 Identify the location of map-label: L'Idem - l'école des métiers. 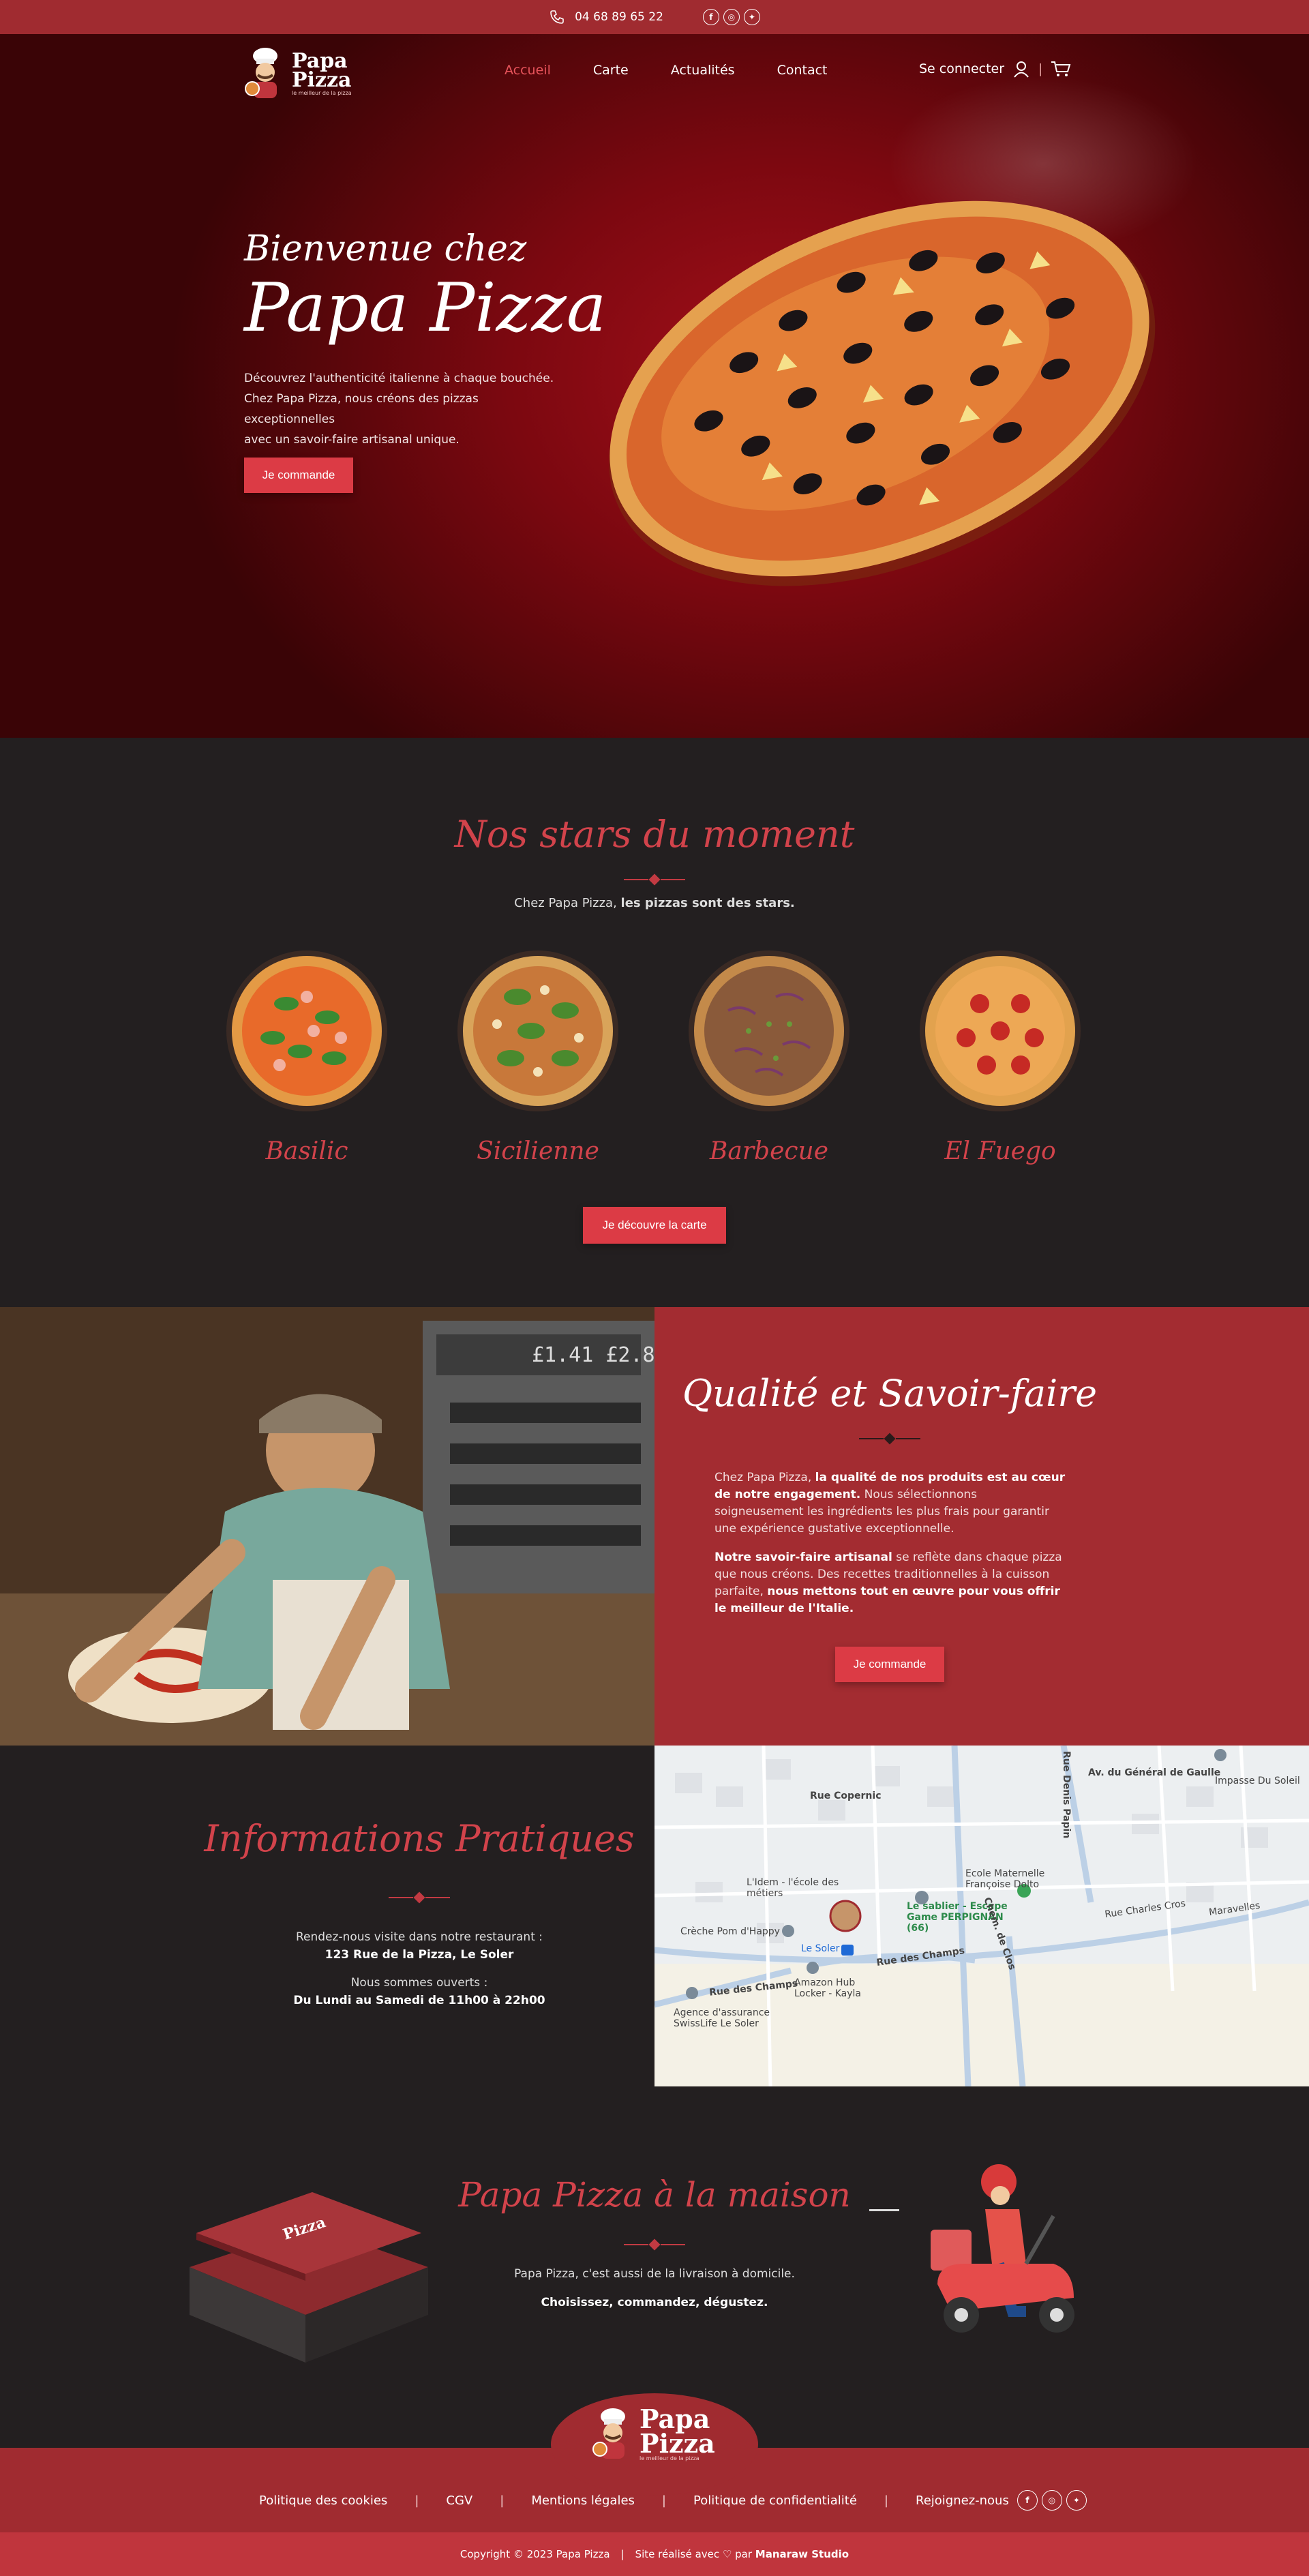
(793, 1888).